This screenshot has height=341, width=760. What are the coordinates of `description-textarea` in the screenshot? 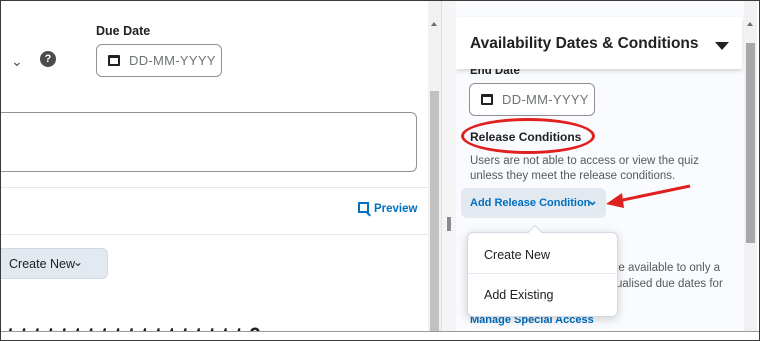 It's located at (209, 142).